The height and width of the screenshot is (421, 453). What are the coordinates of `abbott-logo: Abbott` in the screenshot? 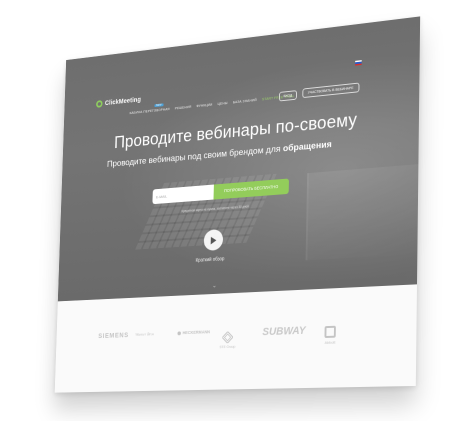 It's located at (330, 335).